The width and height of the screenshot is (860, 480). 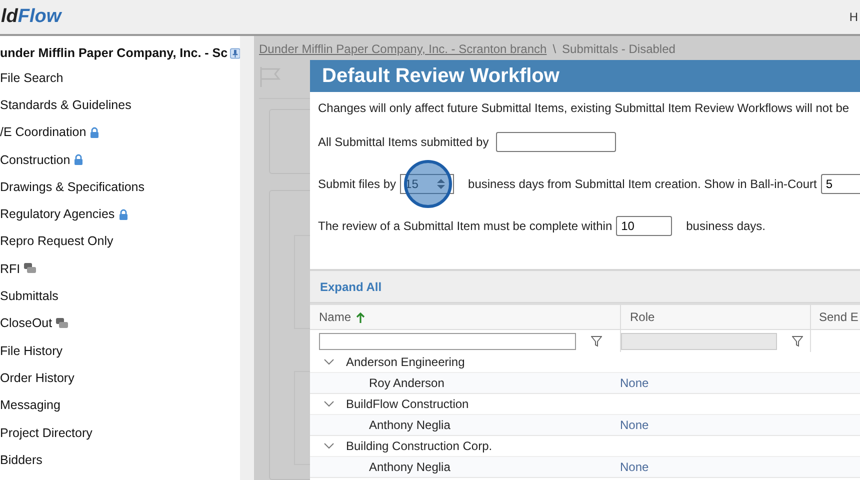 I want to click on column-header: Send E, so click(x=838, y=317).